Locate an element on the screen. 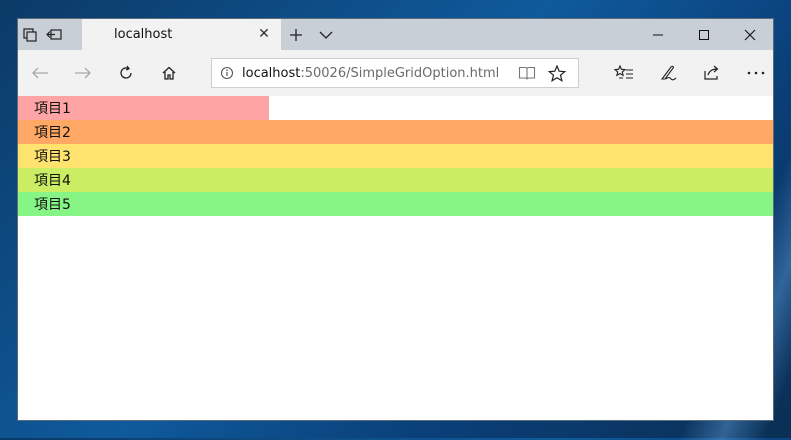 The width and height of the screenshot is (791, 440). grid-item-5: 項目5 is located at coordinates (395, 204).